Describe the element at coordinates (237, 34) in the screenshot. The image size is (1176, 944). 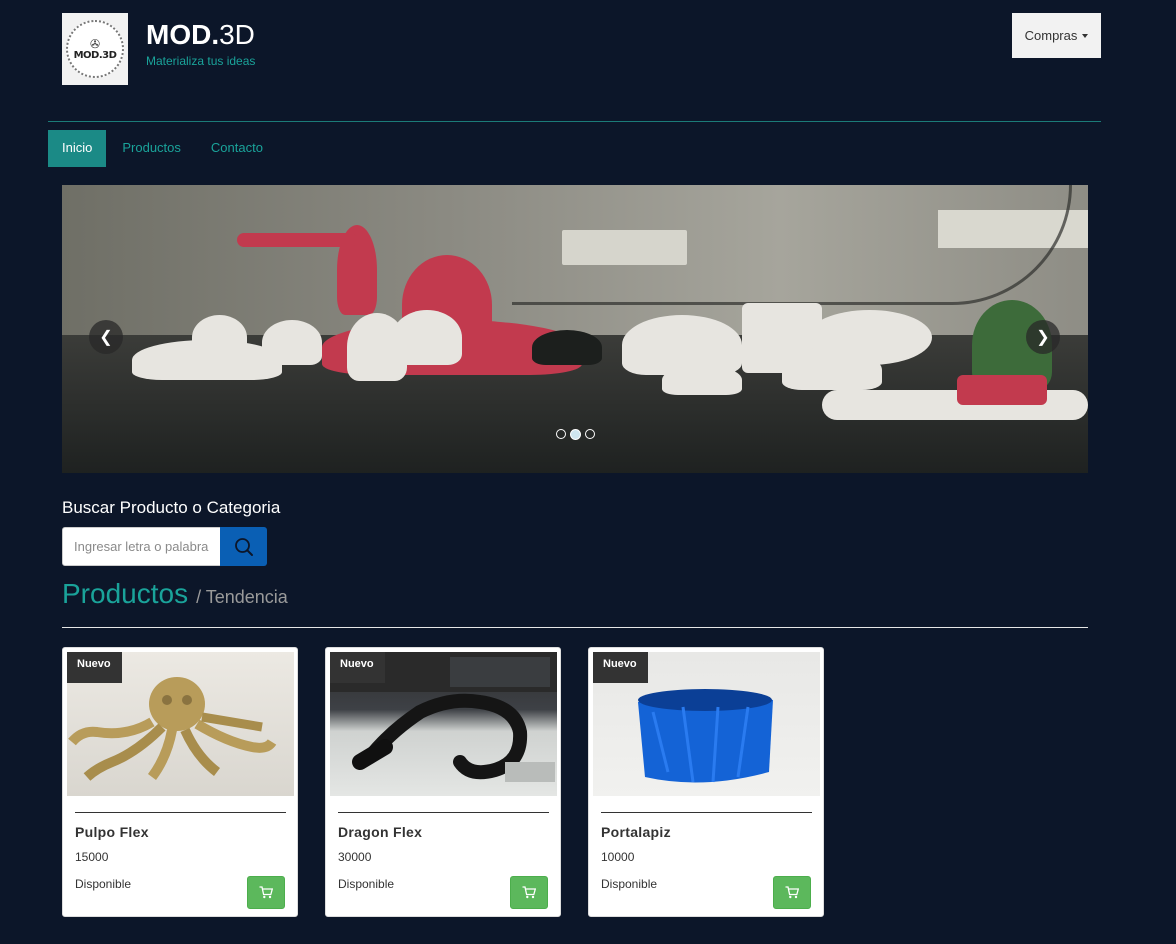
I see `brand-title-light: 3D` at that location.